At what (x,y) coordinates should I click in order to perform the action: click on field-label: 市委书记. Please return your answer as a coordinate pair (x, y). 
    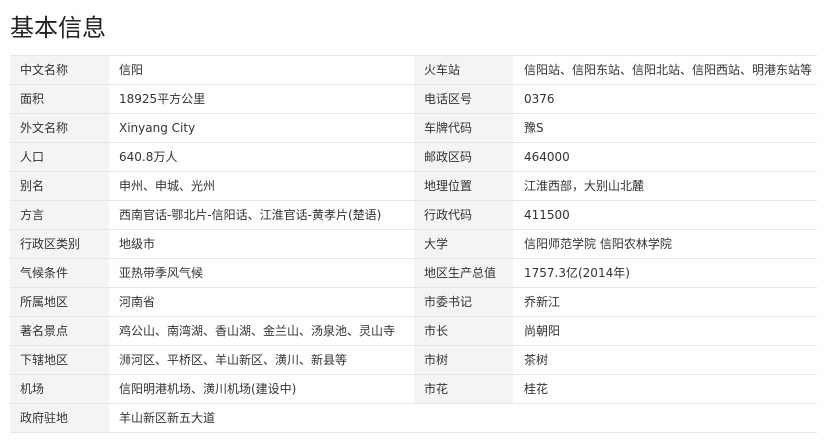
    Looking at the image, I should click on (463, 302).